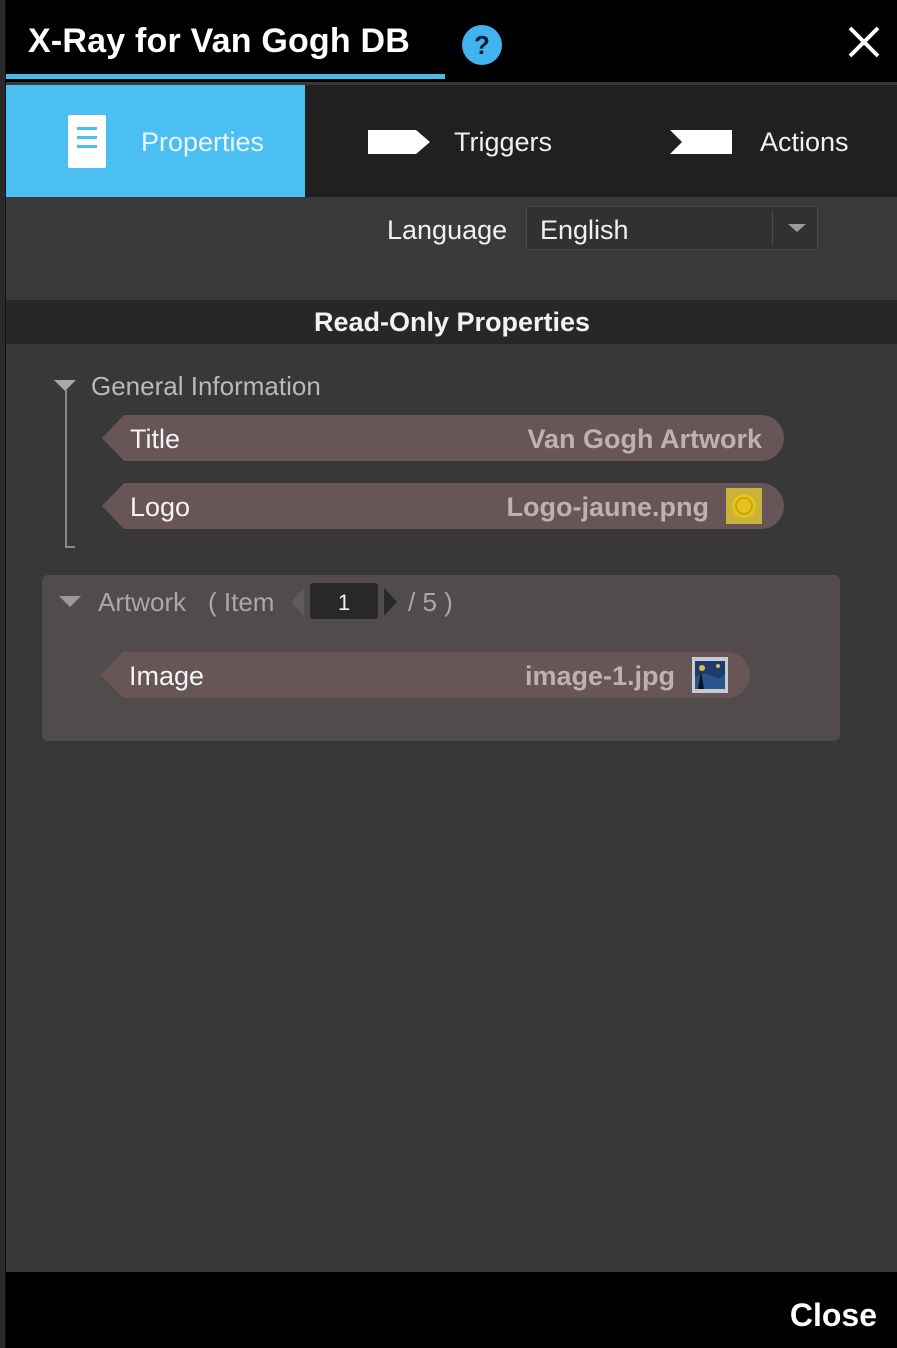 This screenshot has height=1348, width=897. What do you see at coordinates (225, 76) in the screenshot?
I see `title-underline` at bounding box center [225, 76].